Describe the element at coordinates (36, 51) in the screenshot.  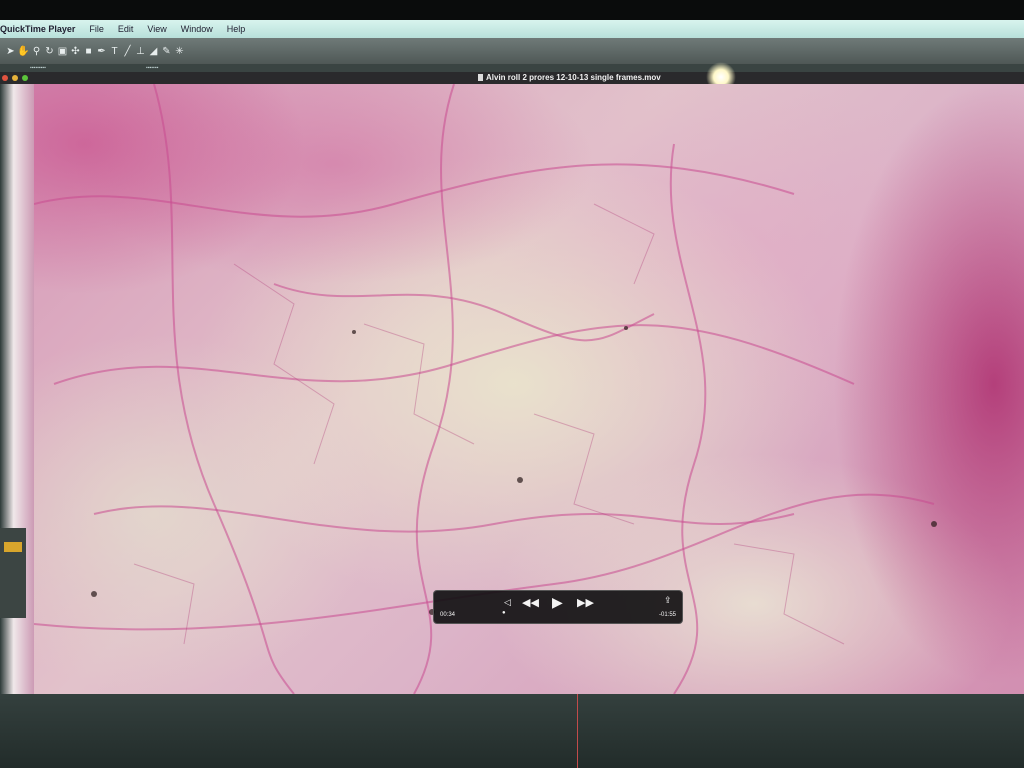
I see `zoom-tool-icon: ⚲` at that location.